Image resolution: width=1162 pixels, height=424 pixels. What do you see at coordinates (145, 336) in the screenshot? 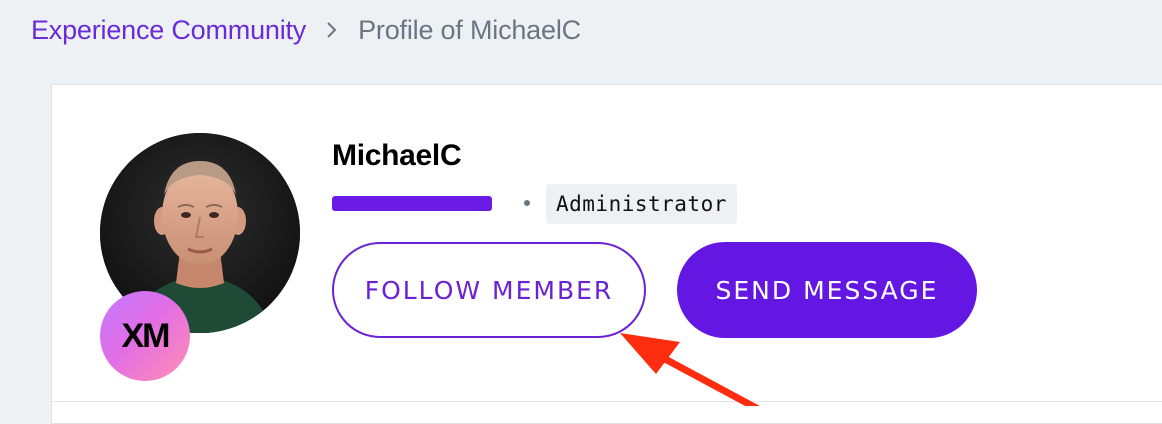
I see `xm-badge: XM` at bounding box center [145, 336].